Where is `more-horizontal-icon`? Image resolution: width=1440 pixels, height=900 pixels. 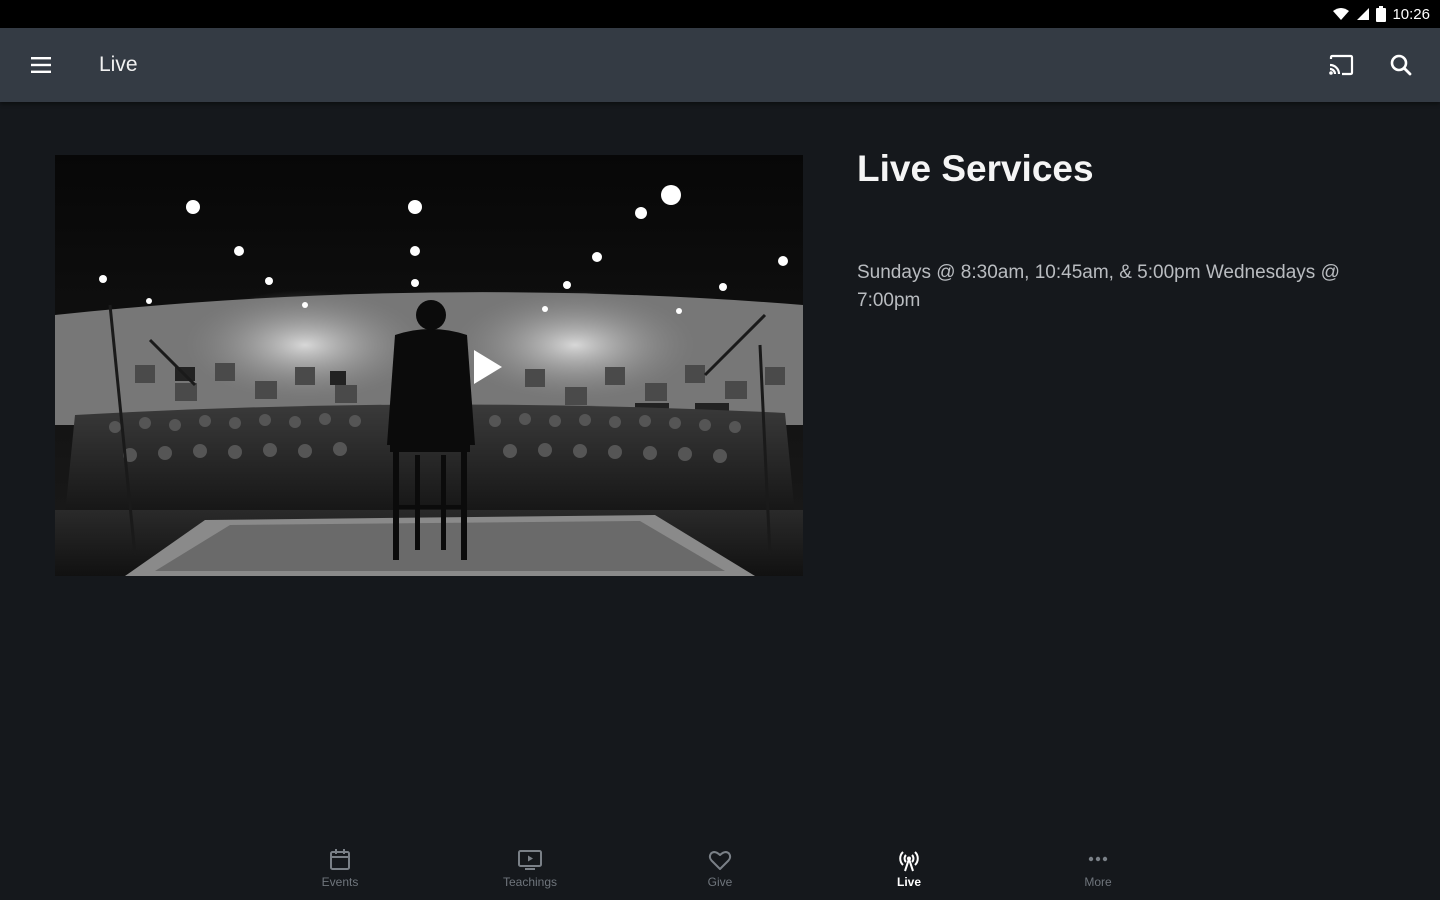 more-horizontal-icon is located at coordinates (1098, 859).